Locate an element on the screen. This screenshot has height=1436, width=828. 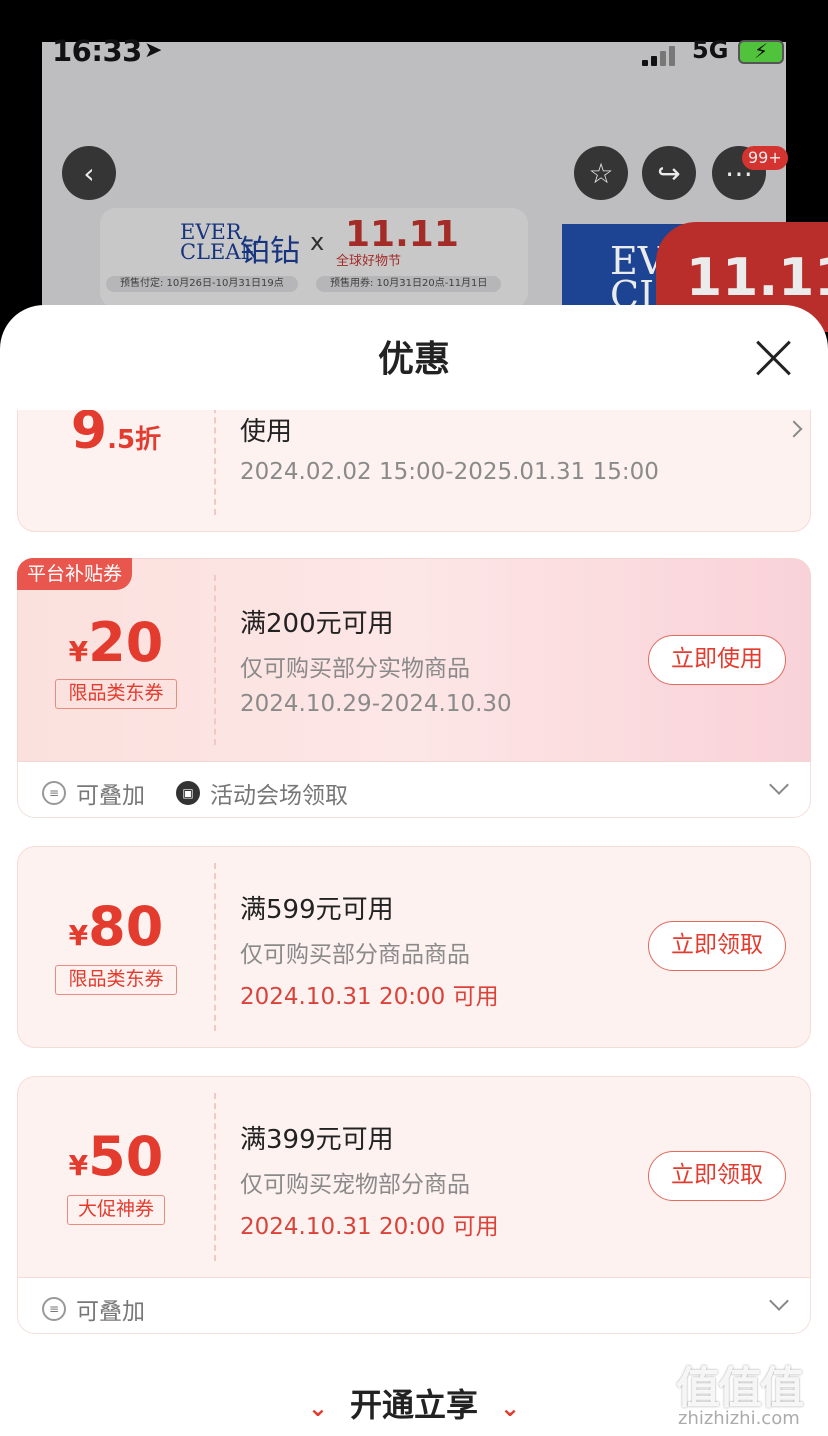
status-time: 16:33 is located at coordinates (97, 51).